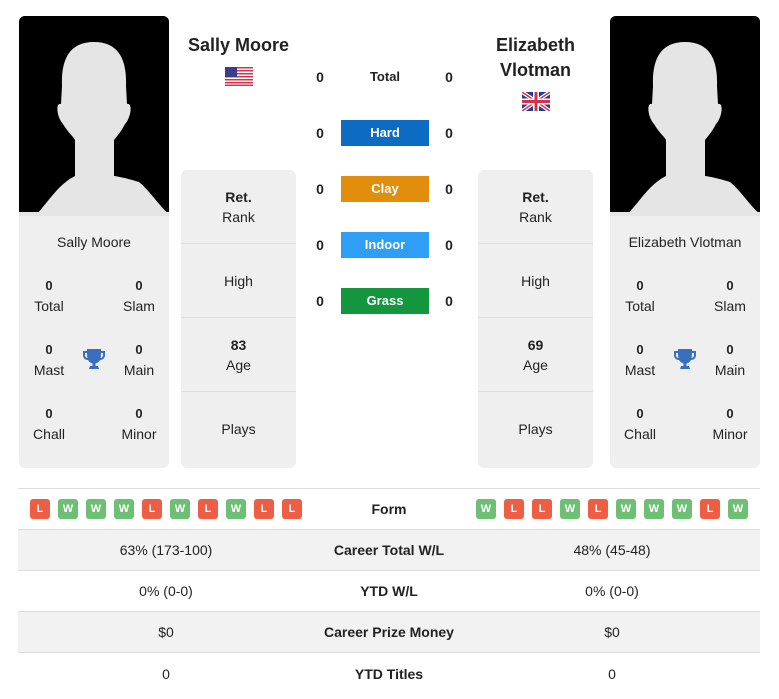 The width and height of the screenshot is (779, 699). What do you see at coordinates (238, 45) in the screenshot?
I see `player1-name: Sally Moore` at bounding box center [238, 45].